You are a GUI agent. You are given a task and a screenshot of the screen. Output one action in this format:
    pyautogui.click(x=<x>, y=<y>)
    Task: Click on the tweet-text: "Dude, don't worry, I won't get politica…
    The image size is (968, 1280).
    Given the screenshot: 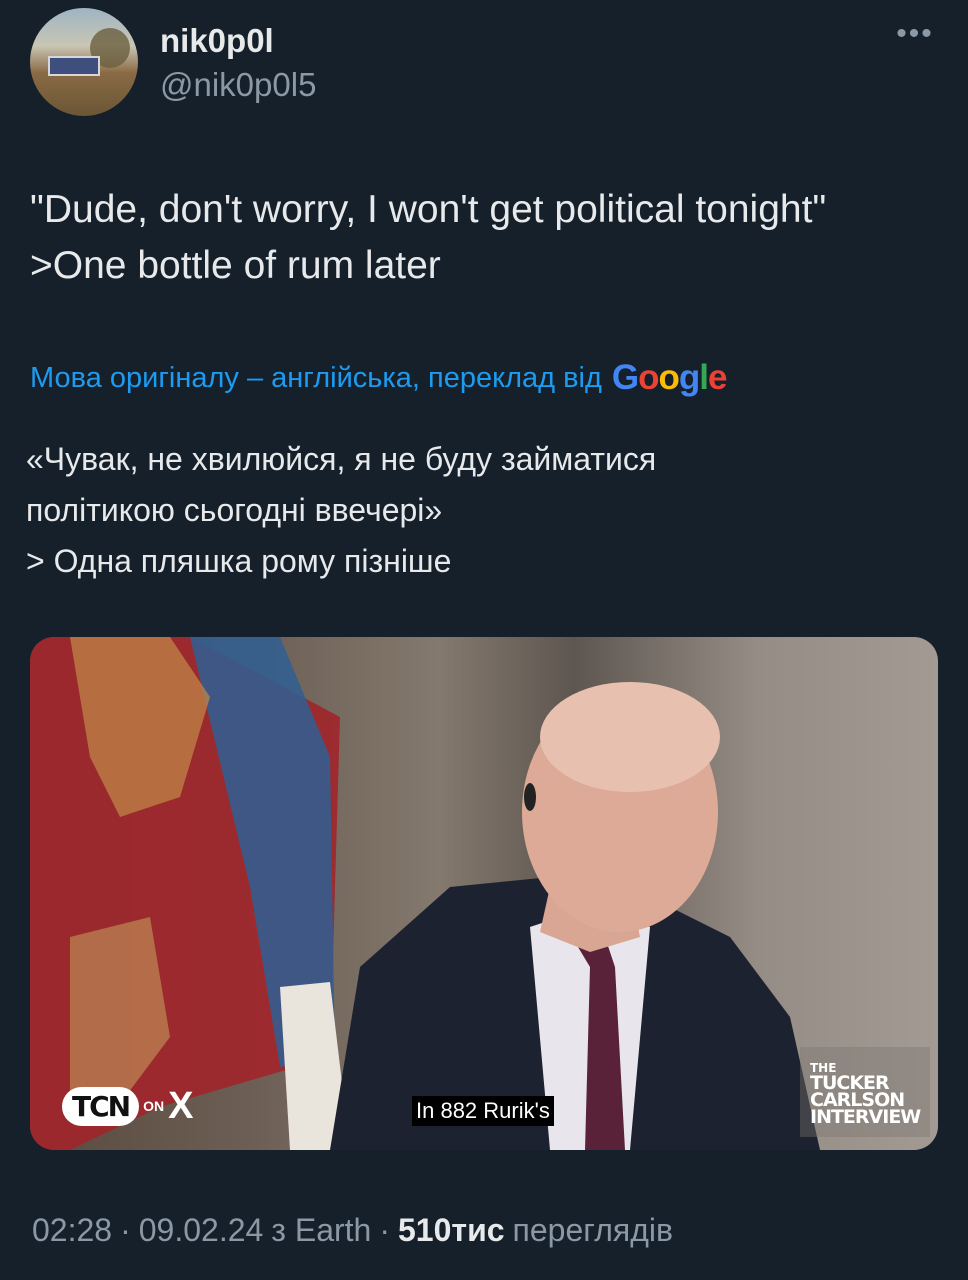 What is the action you would take?
    pyautogui.click(x=485, y=238)
    